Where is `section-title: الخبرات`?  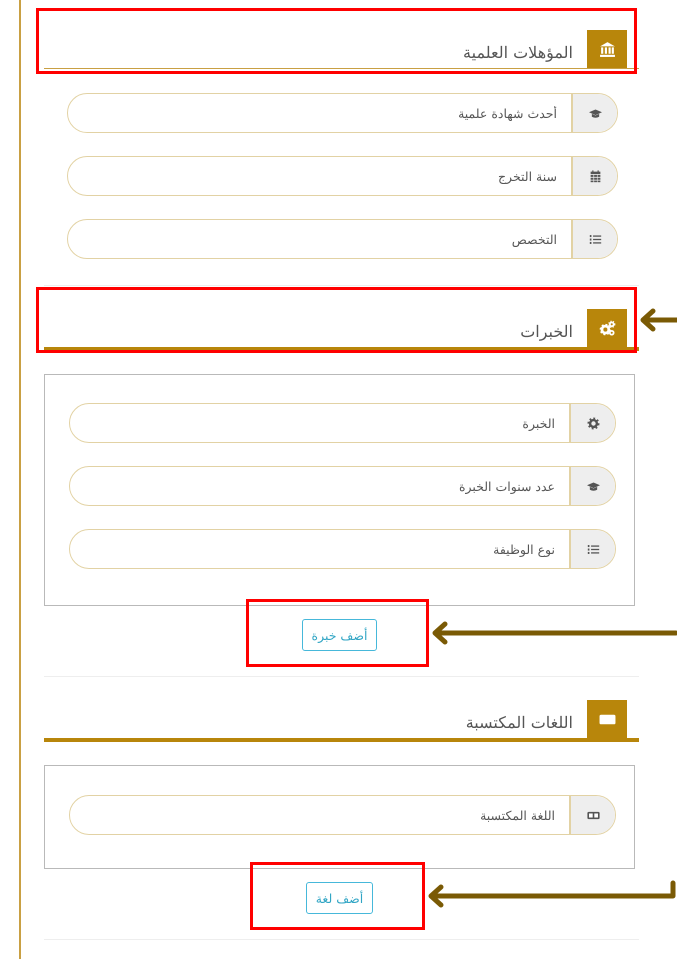
section-title: الخبرات is located at coordinates (546, 330).